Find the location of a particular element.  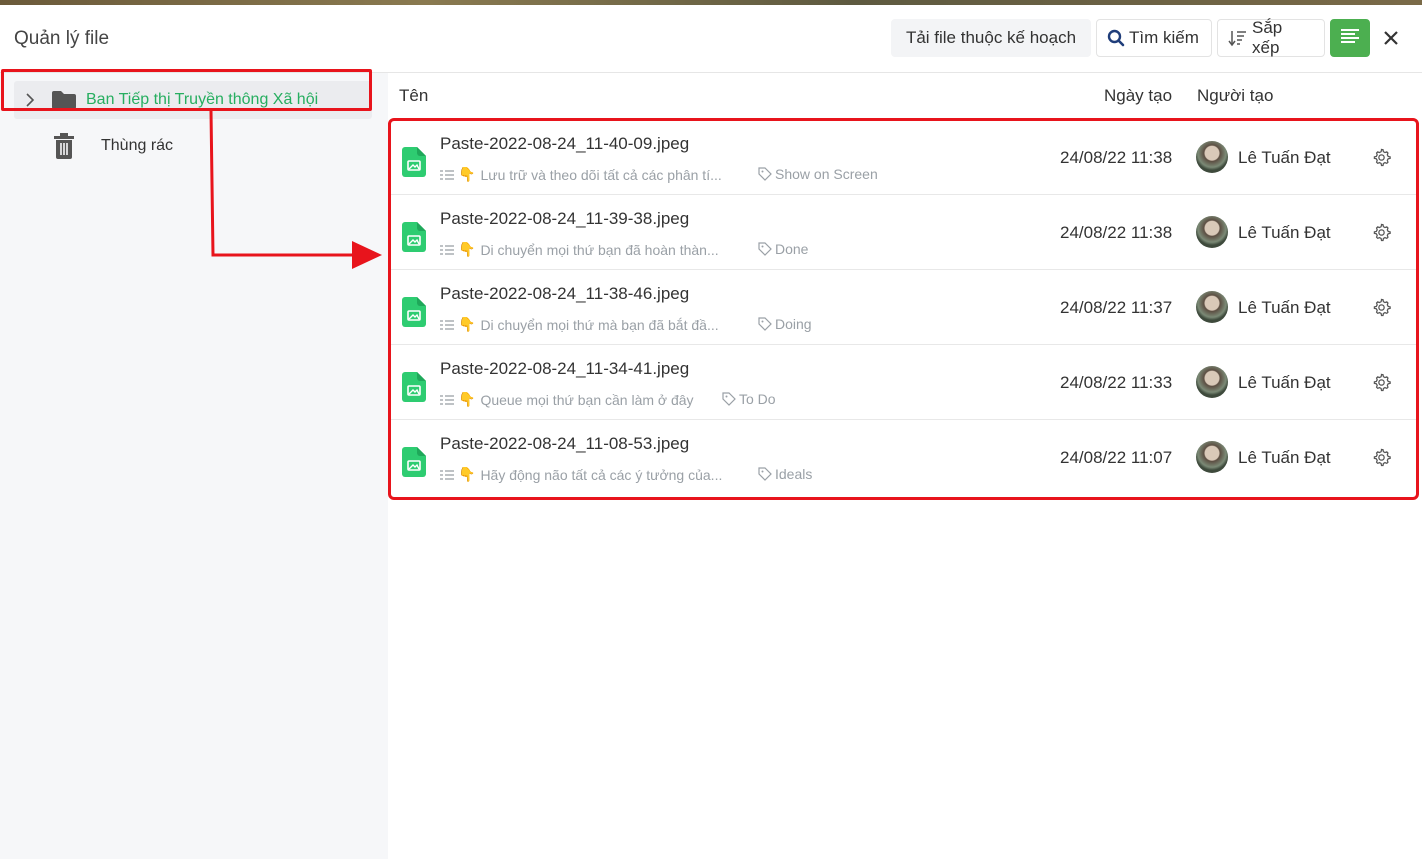

file-name: Paste-2022-08-24_11-34-41.jpeg is located at coordinates (564, 369).